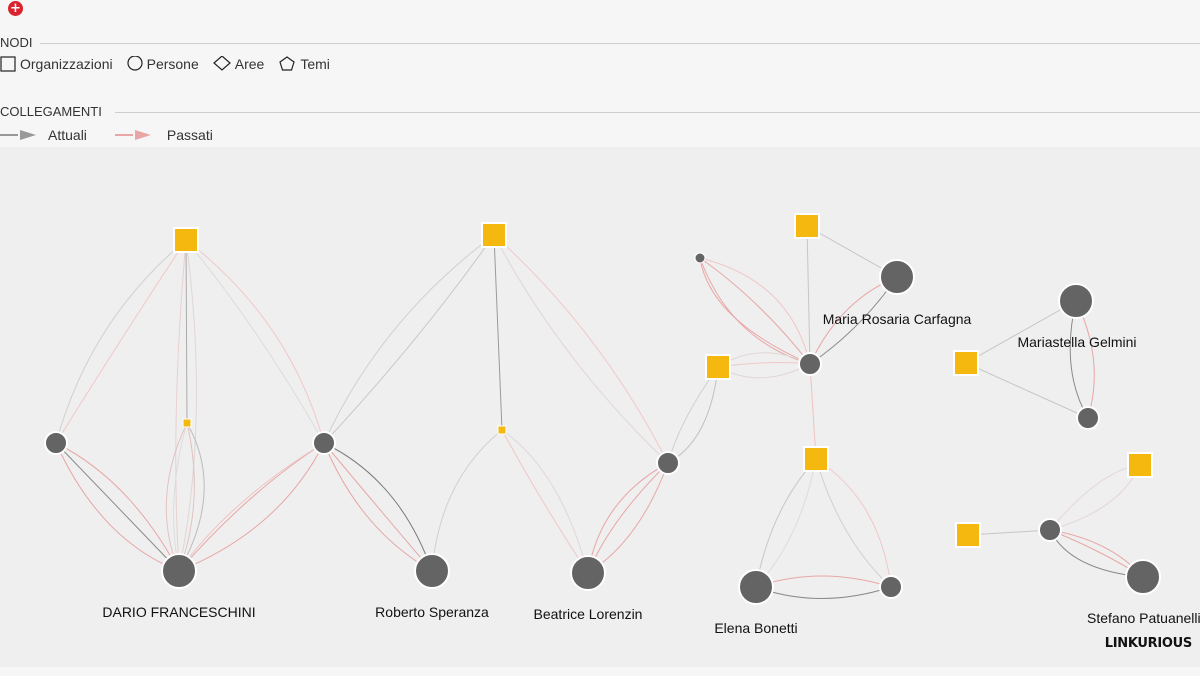 Image resolution: width=1200 pixels, height=676 pixels. I want to click on legend-label: Organizzazioni, so click(66, 64).